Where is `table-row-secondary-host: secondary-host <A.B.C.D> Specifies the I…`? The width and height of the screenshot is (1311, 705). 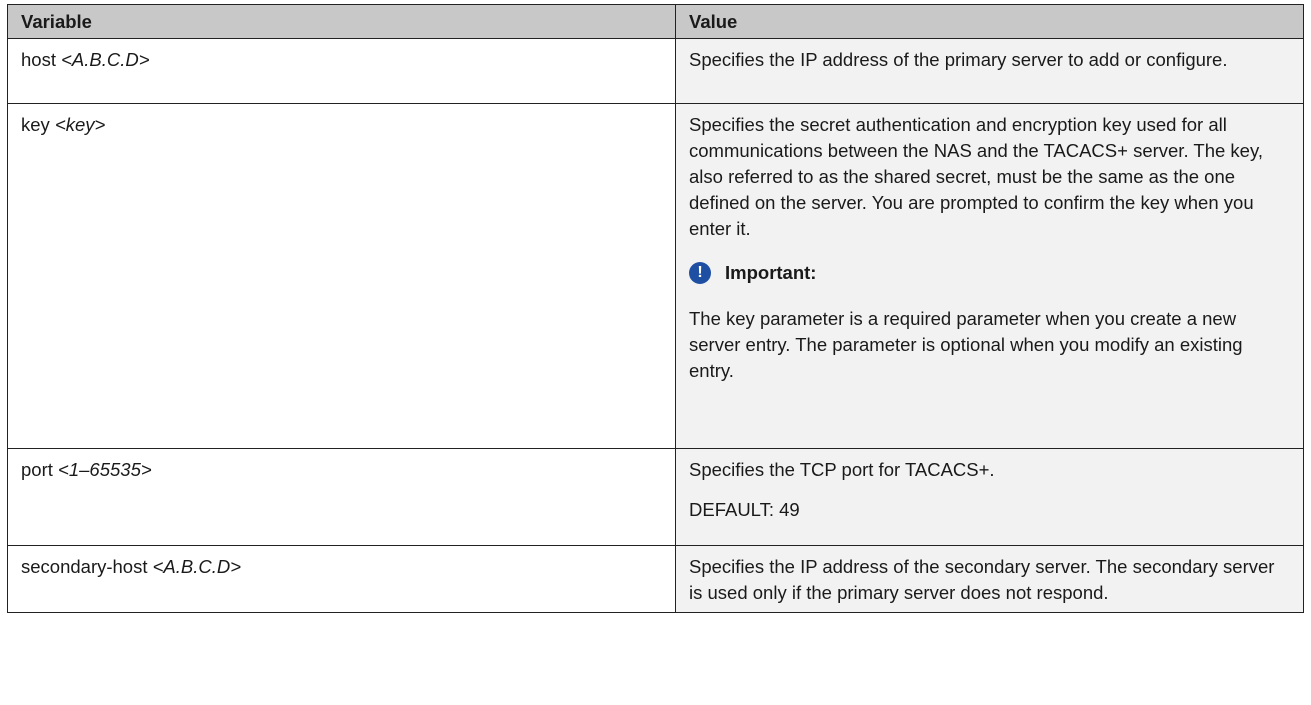 table-row-secondary-host: secondary-host <A.B.C.D> Specifies the I… is located at coordinates (655, 579).